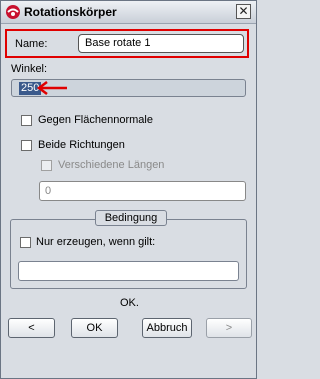 The image size is (320, 379). Describe the element at coordinates (26, 145) in the screenshot. I see `both-directions-checkbox` at that location.